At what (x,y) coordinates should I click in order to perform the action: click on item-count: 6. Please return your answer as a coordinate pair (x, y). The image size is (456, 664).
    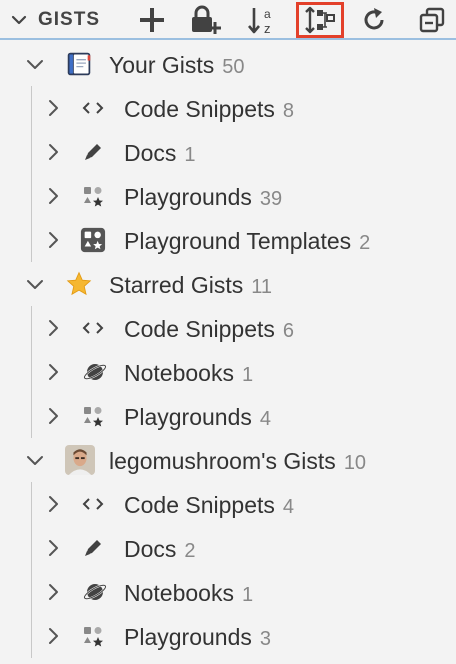
    Looking at the image, I should click on (288, 331).